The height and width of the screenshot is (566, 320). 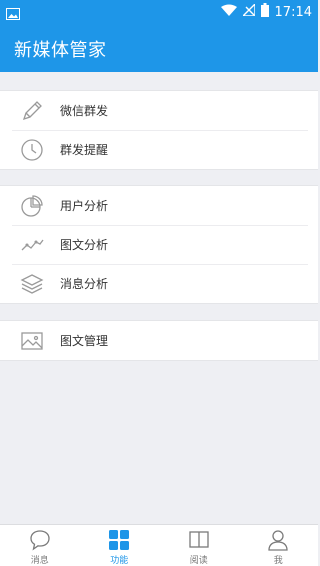 I want to click on menu-item-article-analysis: 图文分析, so click(x=159, y=244).